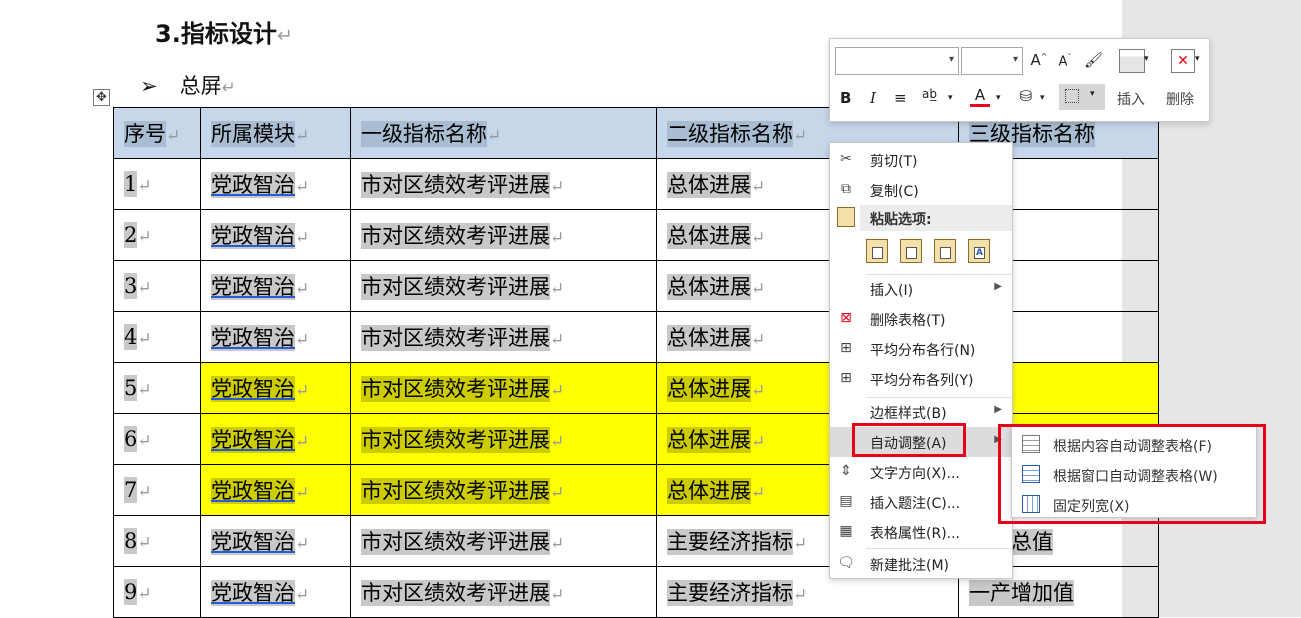 This screenshot has width=1301, height=618. What do you see at coordinates (1183, 61) in the screenshot?
I see `delete-table-icon: ✕` at bounding box center [1183, 61].